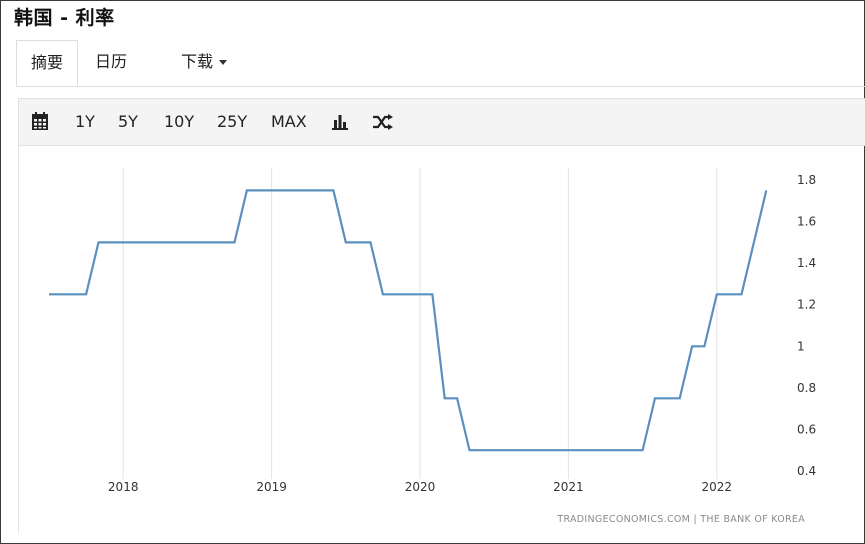  What do you see at coordinates (680, 519) in the screenshot?
I see `source-credit: TRADINGECONOMICS.COM | THE BANK OF KOREA` at bounding box center [680, 519].